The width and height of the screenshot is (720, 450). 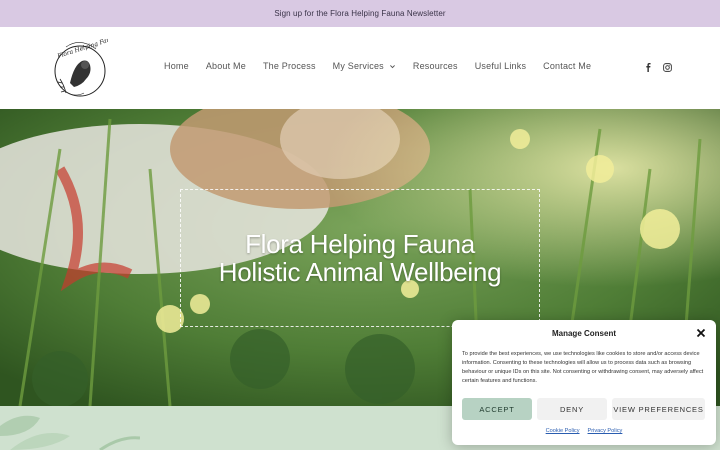 I want to click on leaf-decoration-icon, so click(x=70, y=432).